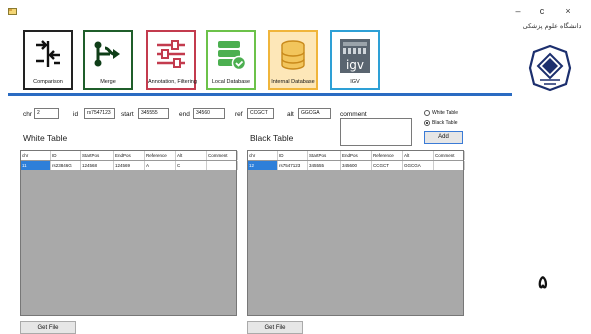  What do you see at coordinates (46, 113) in the screenshot?
I see `chr-input: 2` at bounding box center [46, 113].